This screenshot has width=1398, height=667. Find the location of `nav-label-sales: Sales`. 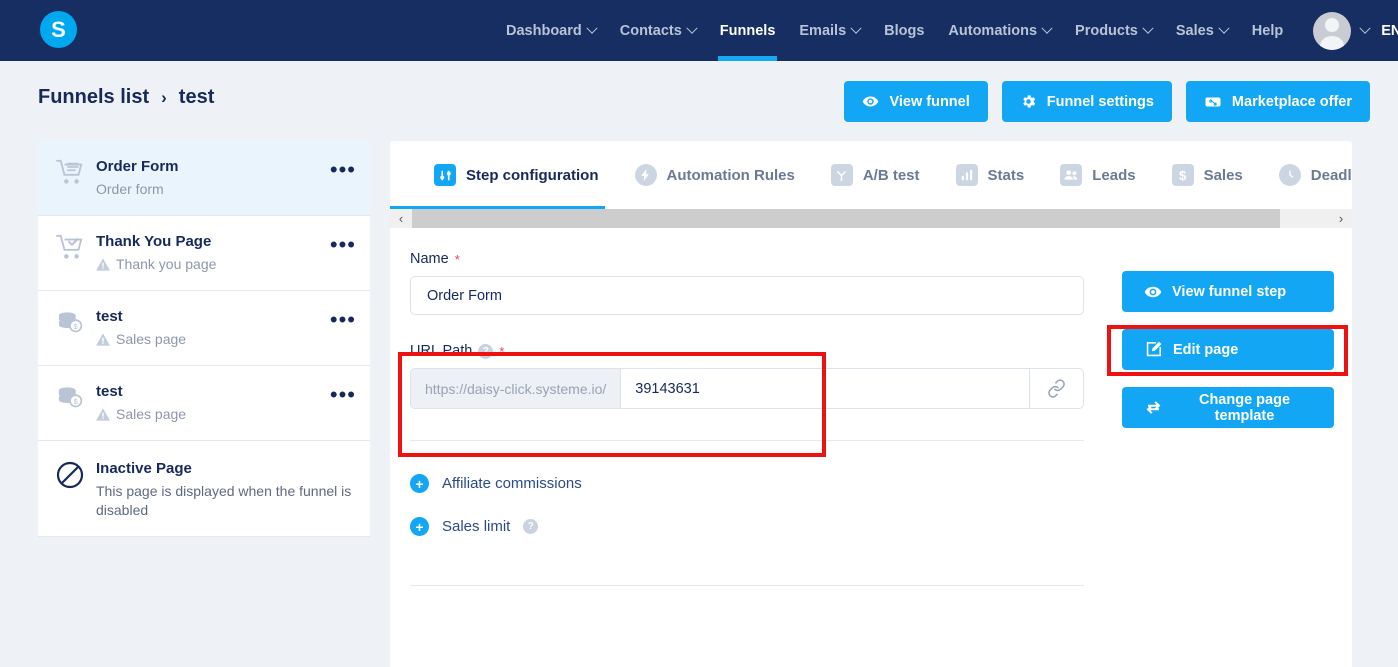

nav-label-sales: Sales is located at coordinates (1194, 30).